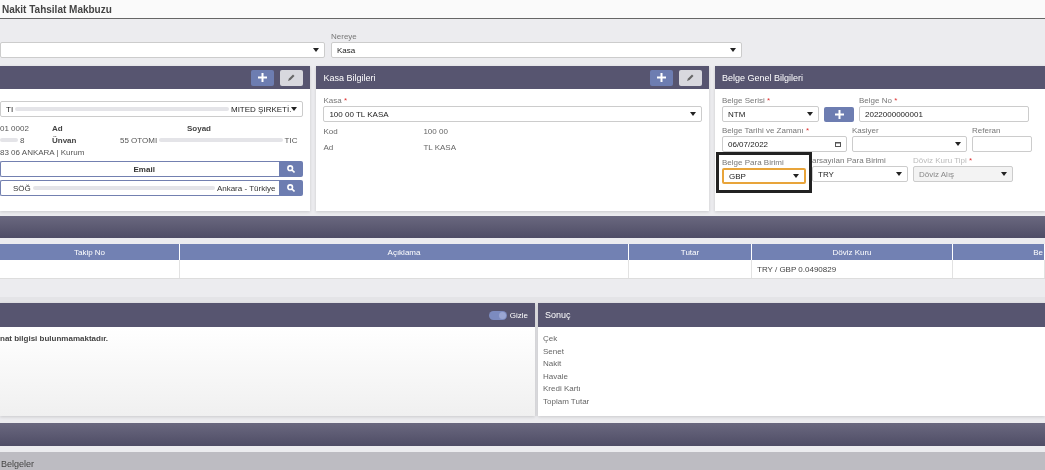  What do you see at coordinates (139, 140) in the screenshot?
I see `field-text: 55 OTOMI` at bounding box center [139, 140].